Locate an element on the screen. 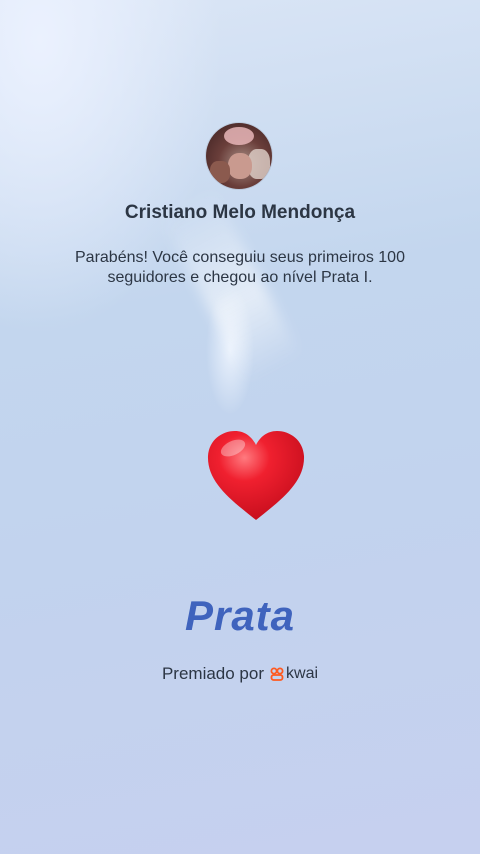 The width and height of the screenshot is (480, 854). kwai-brand: kwai is located at coordinates (294, 674).